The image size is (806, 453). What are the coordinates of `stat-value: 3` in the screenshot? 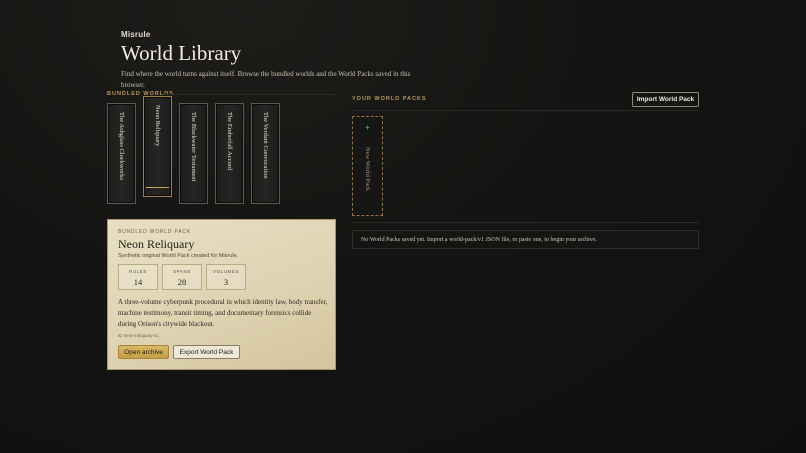 It's located at (226, 282).